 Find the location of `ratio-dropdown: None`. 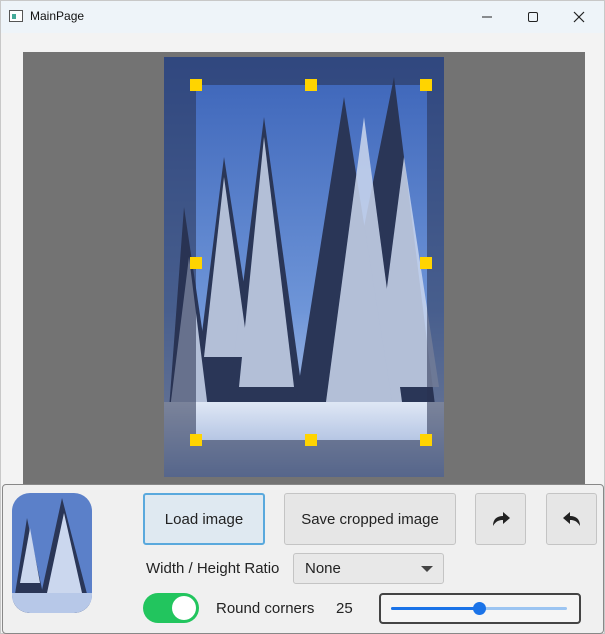

ratio-dropdown: None is located at coordinates (368, 568).